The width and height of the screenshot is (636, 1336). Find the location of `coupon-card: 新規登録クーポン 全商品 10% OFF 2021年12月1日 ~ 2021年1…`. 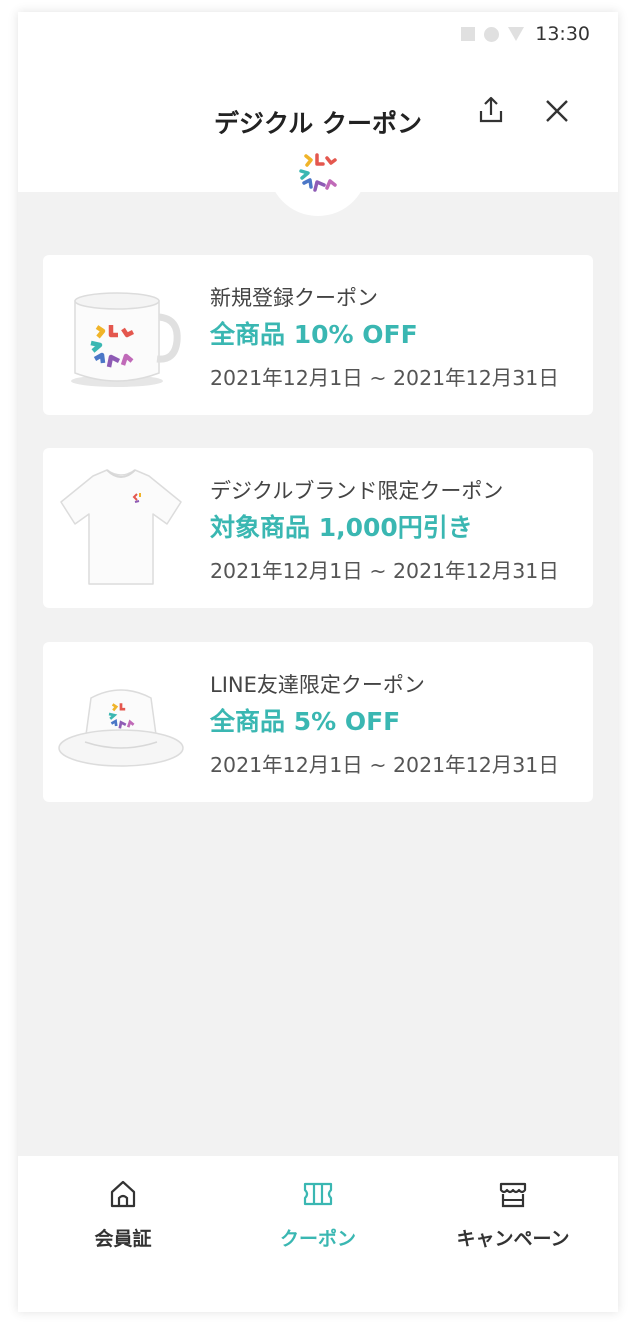

coupon-card: 新規登録クーポン 全商品 10% OFF 2021年12月1日 ~ 2021年1… is located at coordinates (318, 335).